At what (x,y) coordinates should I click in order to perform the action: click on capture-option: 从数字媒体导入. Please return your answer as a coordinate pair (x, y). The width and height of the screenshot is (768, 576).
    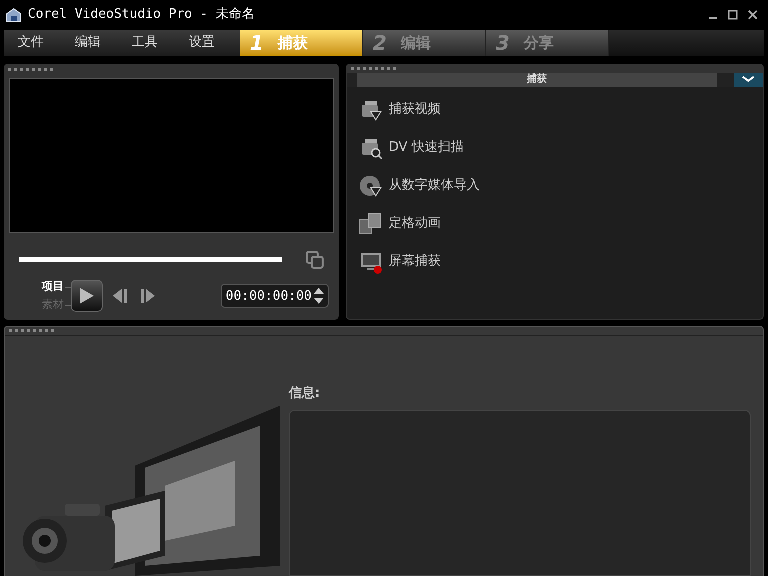
    Looking at the image, I should click on (561, 185).